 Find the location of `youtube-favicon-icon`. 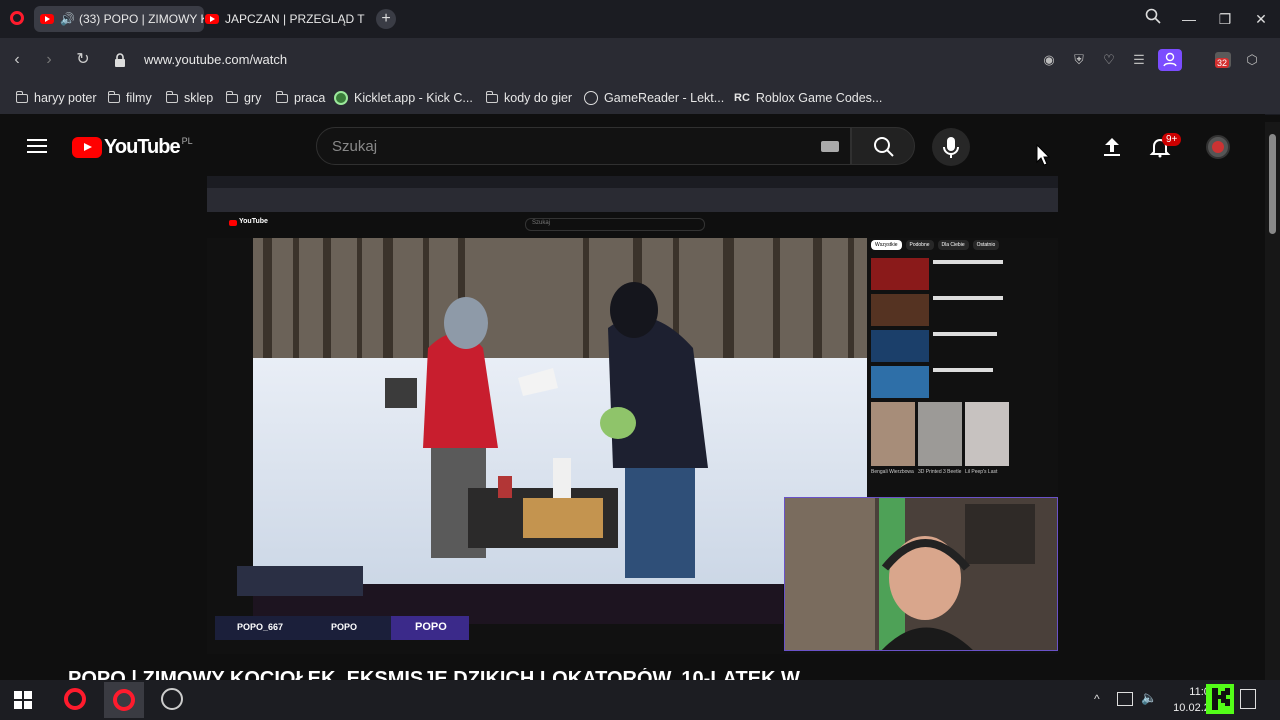

youtube-favicon-icon is located at coordinates (47, 19).